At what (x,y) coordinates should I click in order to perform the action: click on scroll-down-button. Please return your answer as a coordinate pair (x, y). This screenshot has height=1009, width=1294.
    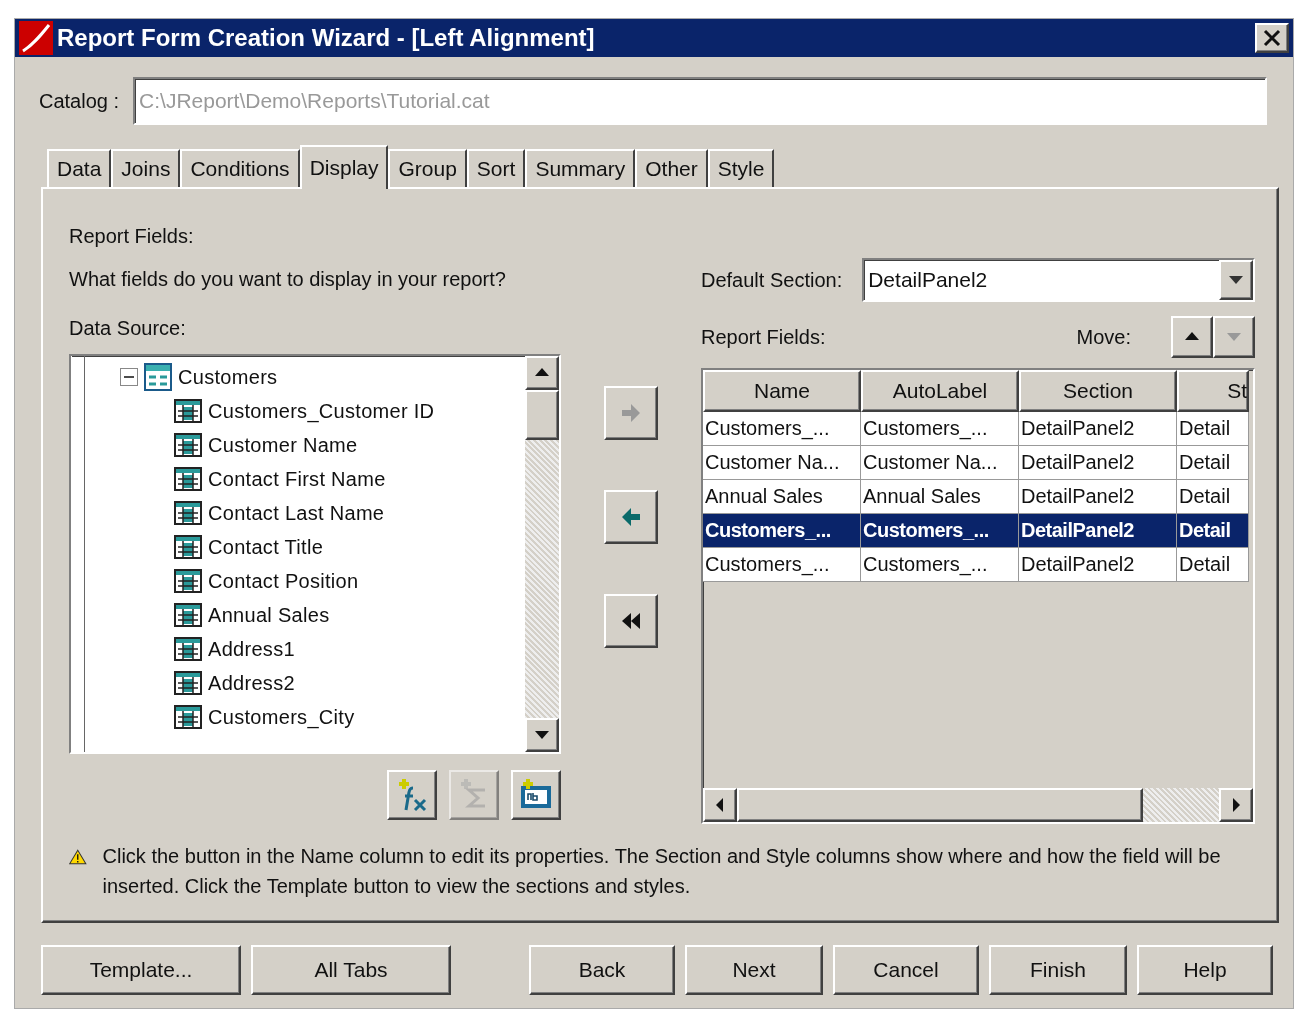
    Looking at the image, I should click on (542, 735).